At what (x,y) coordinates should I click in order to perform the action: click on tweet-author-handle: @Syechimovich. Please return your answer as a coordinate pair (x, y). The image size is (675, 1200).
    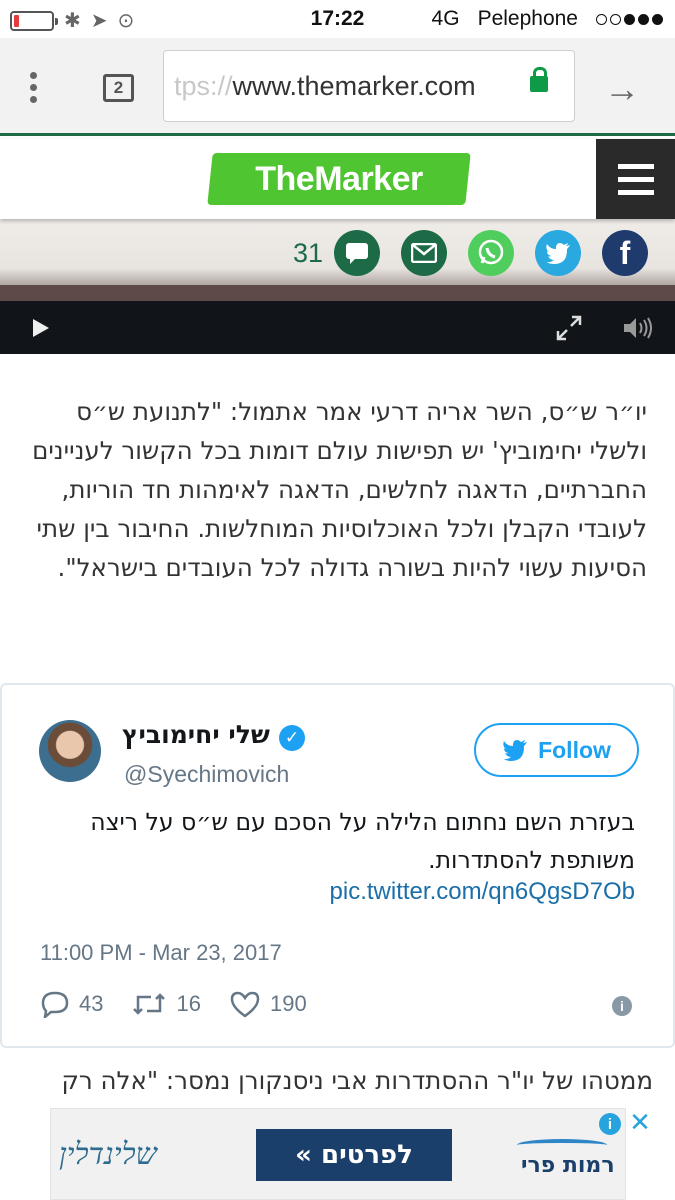
    Looking at the image, I should click on (206, 774).